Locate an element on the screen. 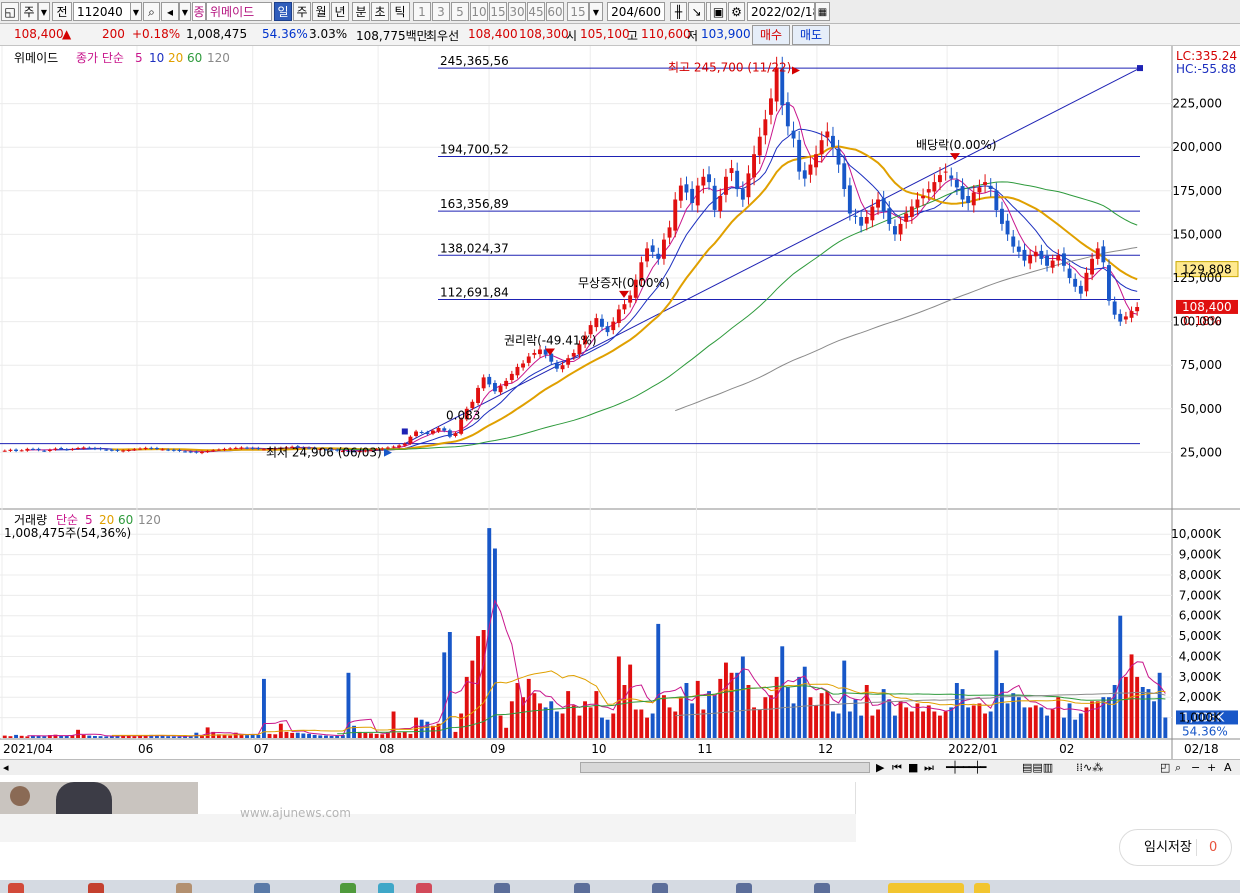 This screenshot has height=893, width=1240. interval-day: 일 is located at coordinates (283, 11).